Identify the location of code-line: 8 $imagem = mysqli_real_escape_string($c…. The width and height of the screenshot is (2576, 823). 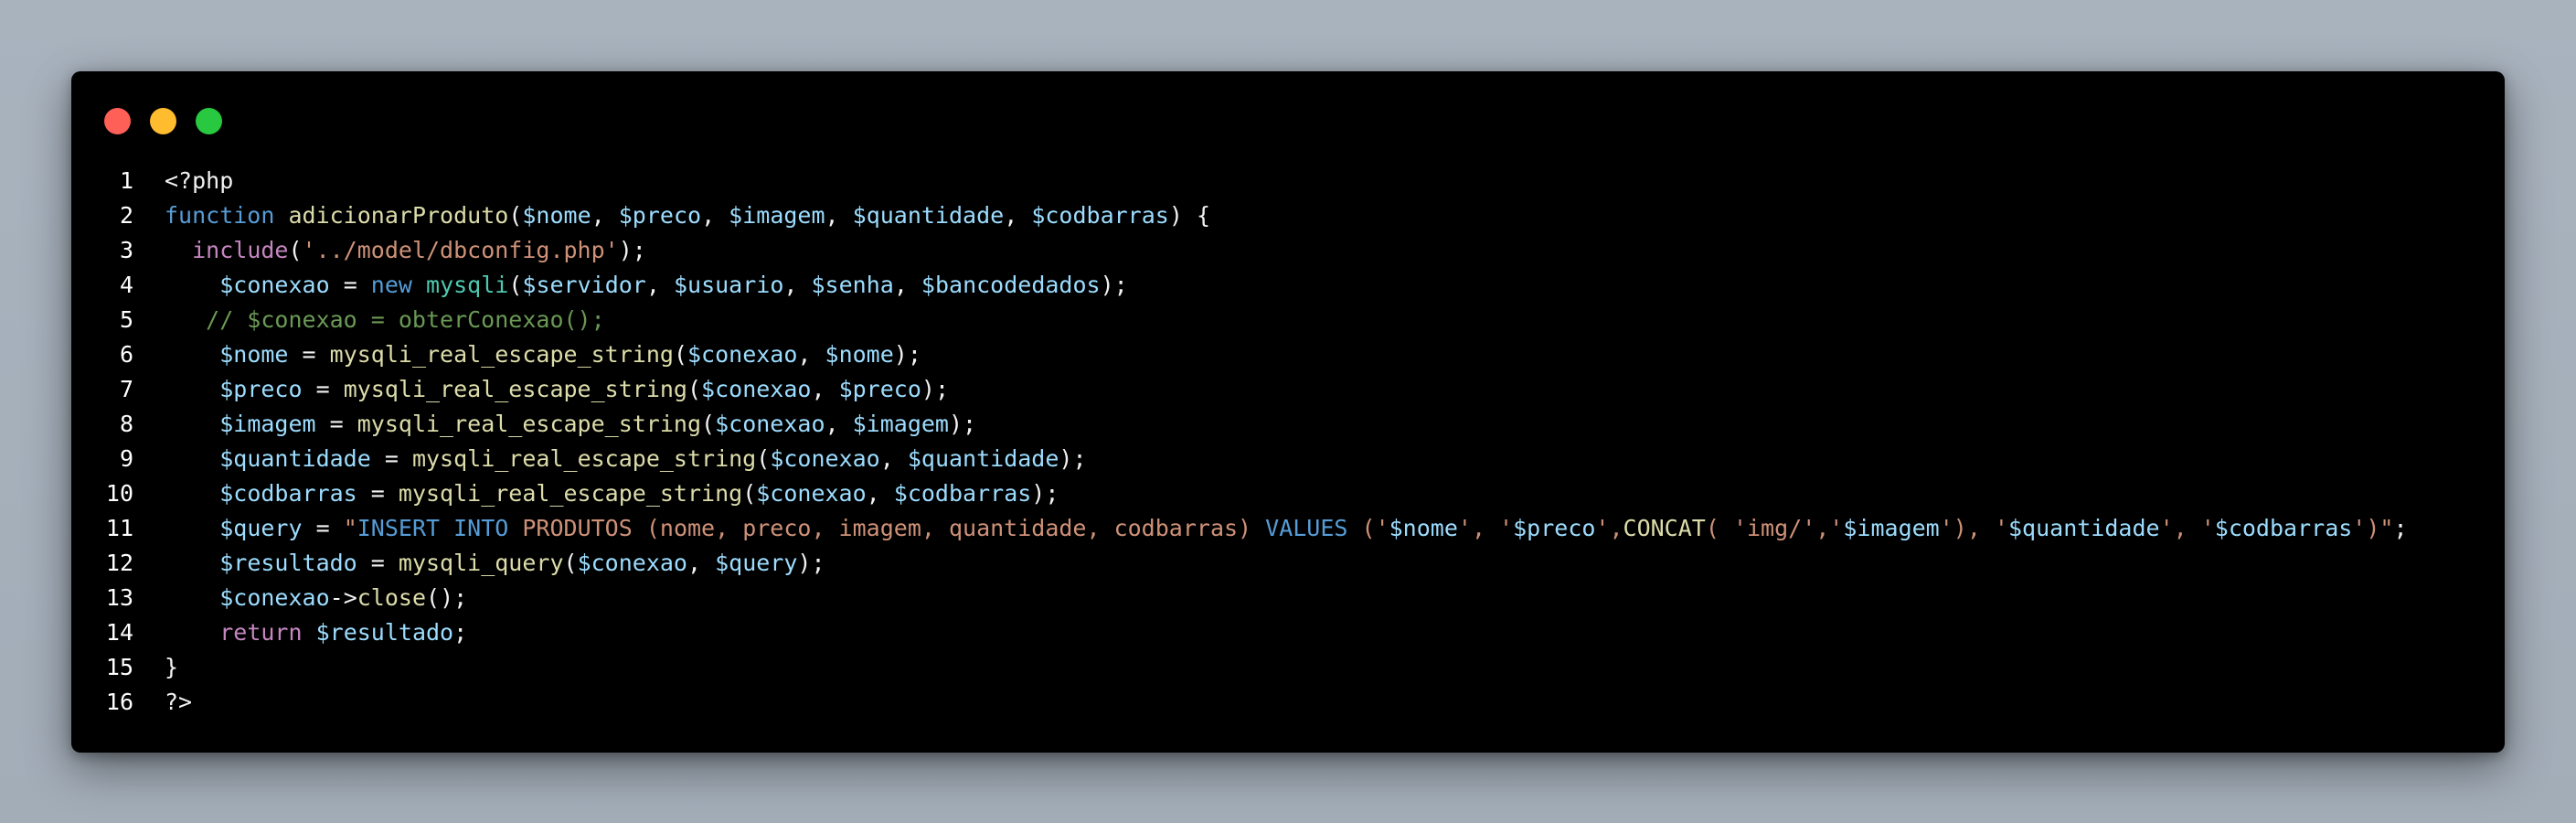
(1288, 424).